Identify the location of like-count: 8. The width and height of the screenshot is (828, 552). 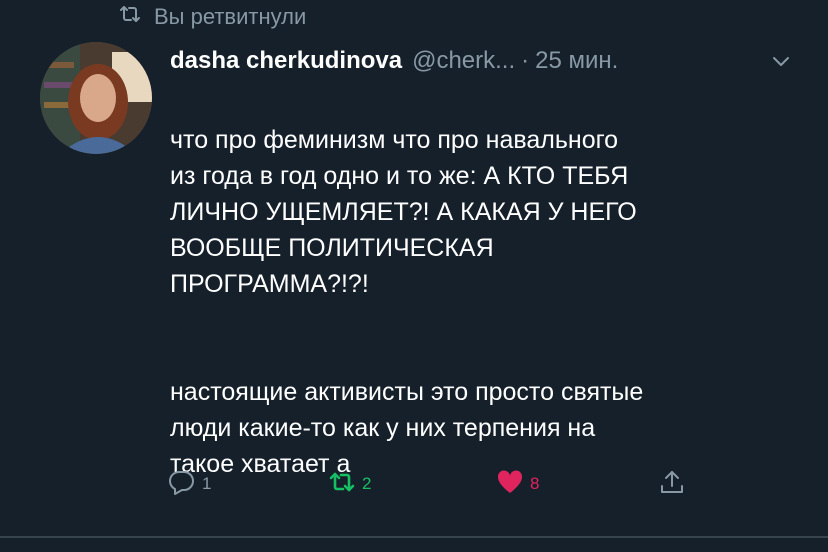
(535, 483).